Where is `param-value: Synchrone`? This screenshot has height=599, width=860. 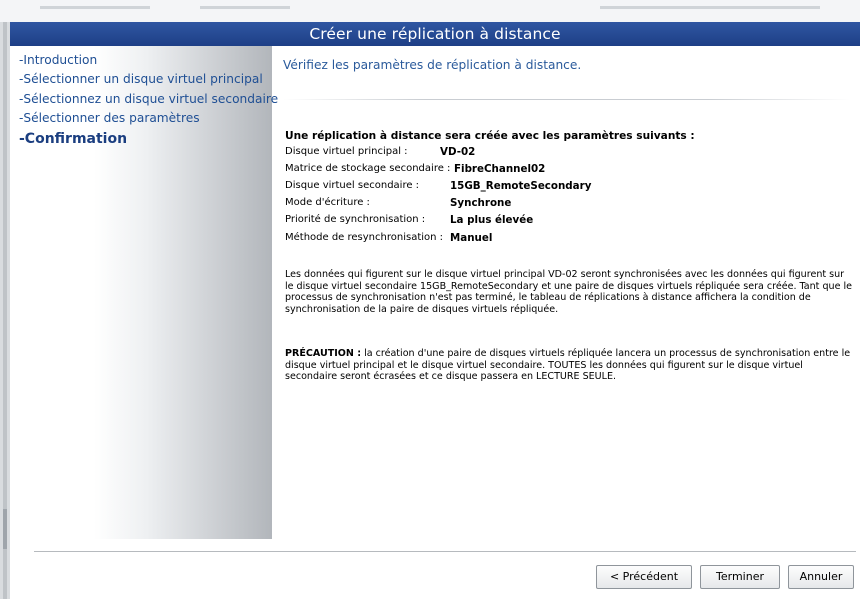 param-value: Synchrone is located at coordinates (481, 203).